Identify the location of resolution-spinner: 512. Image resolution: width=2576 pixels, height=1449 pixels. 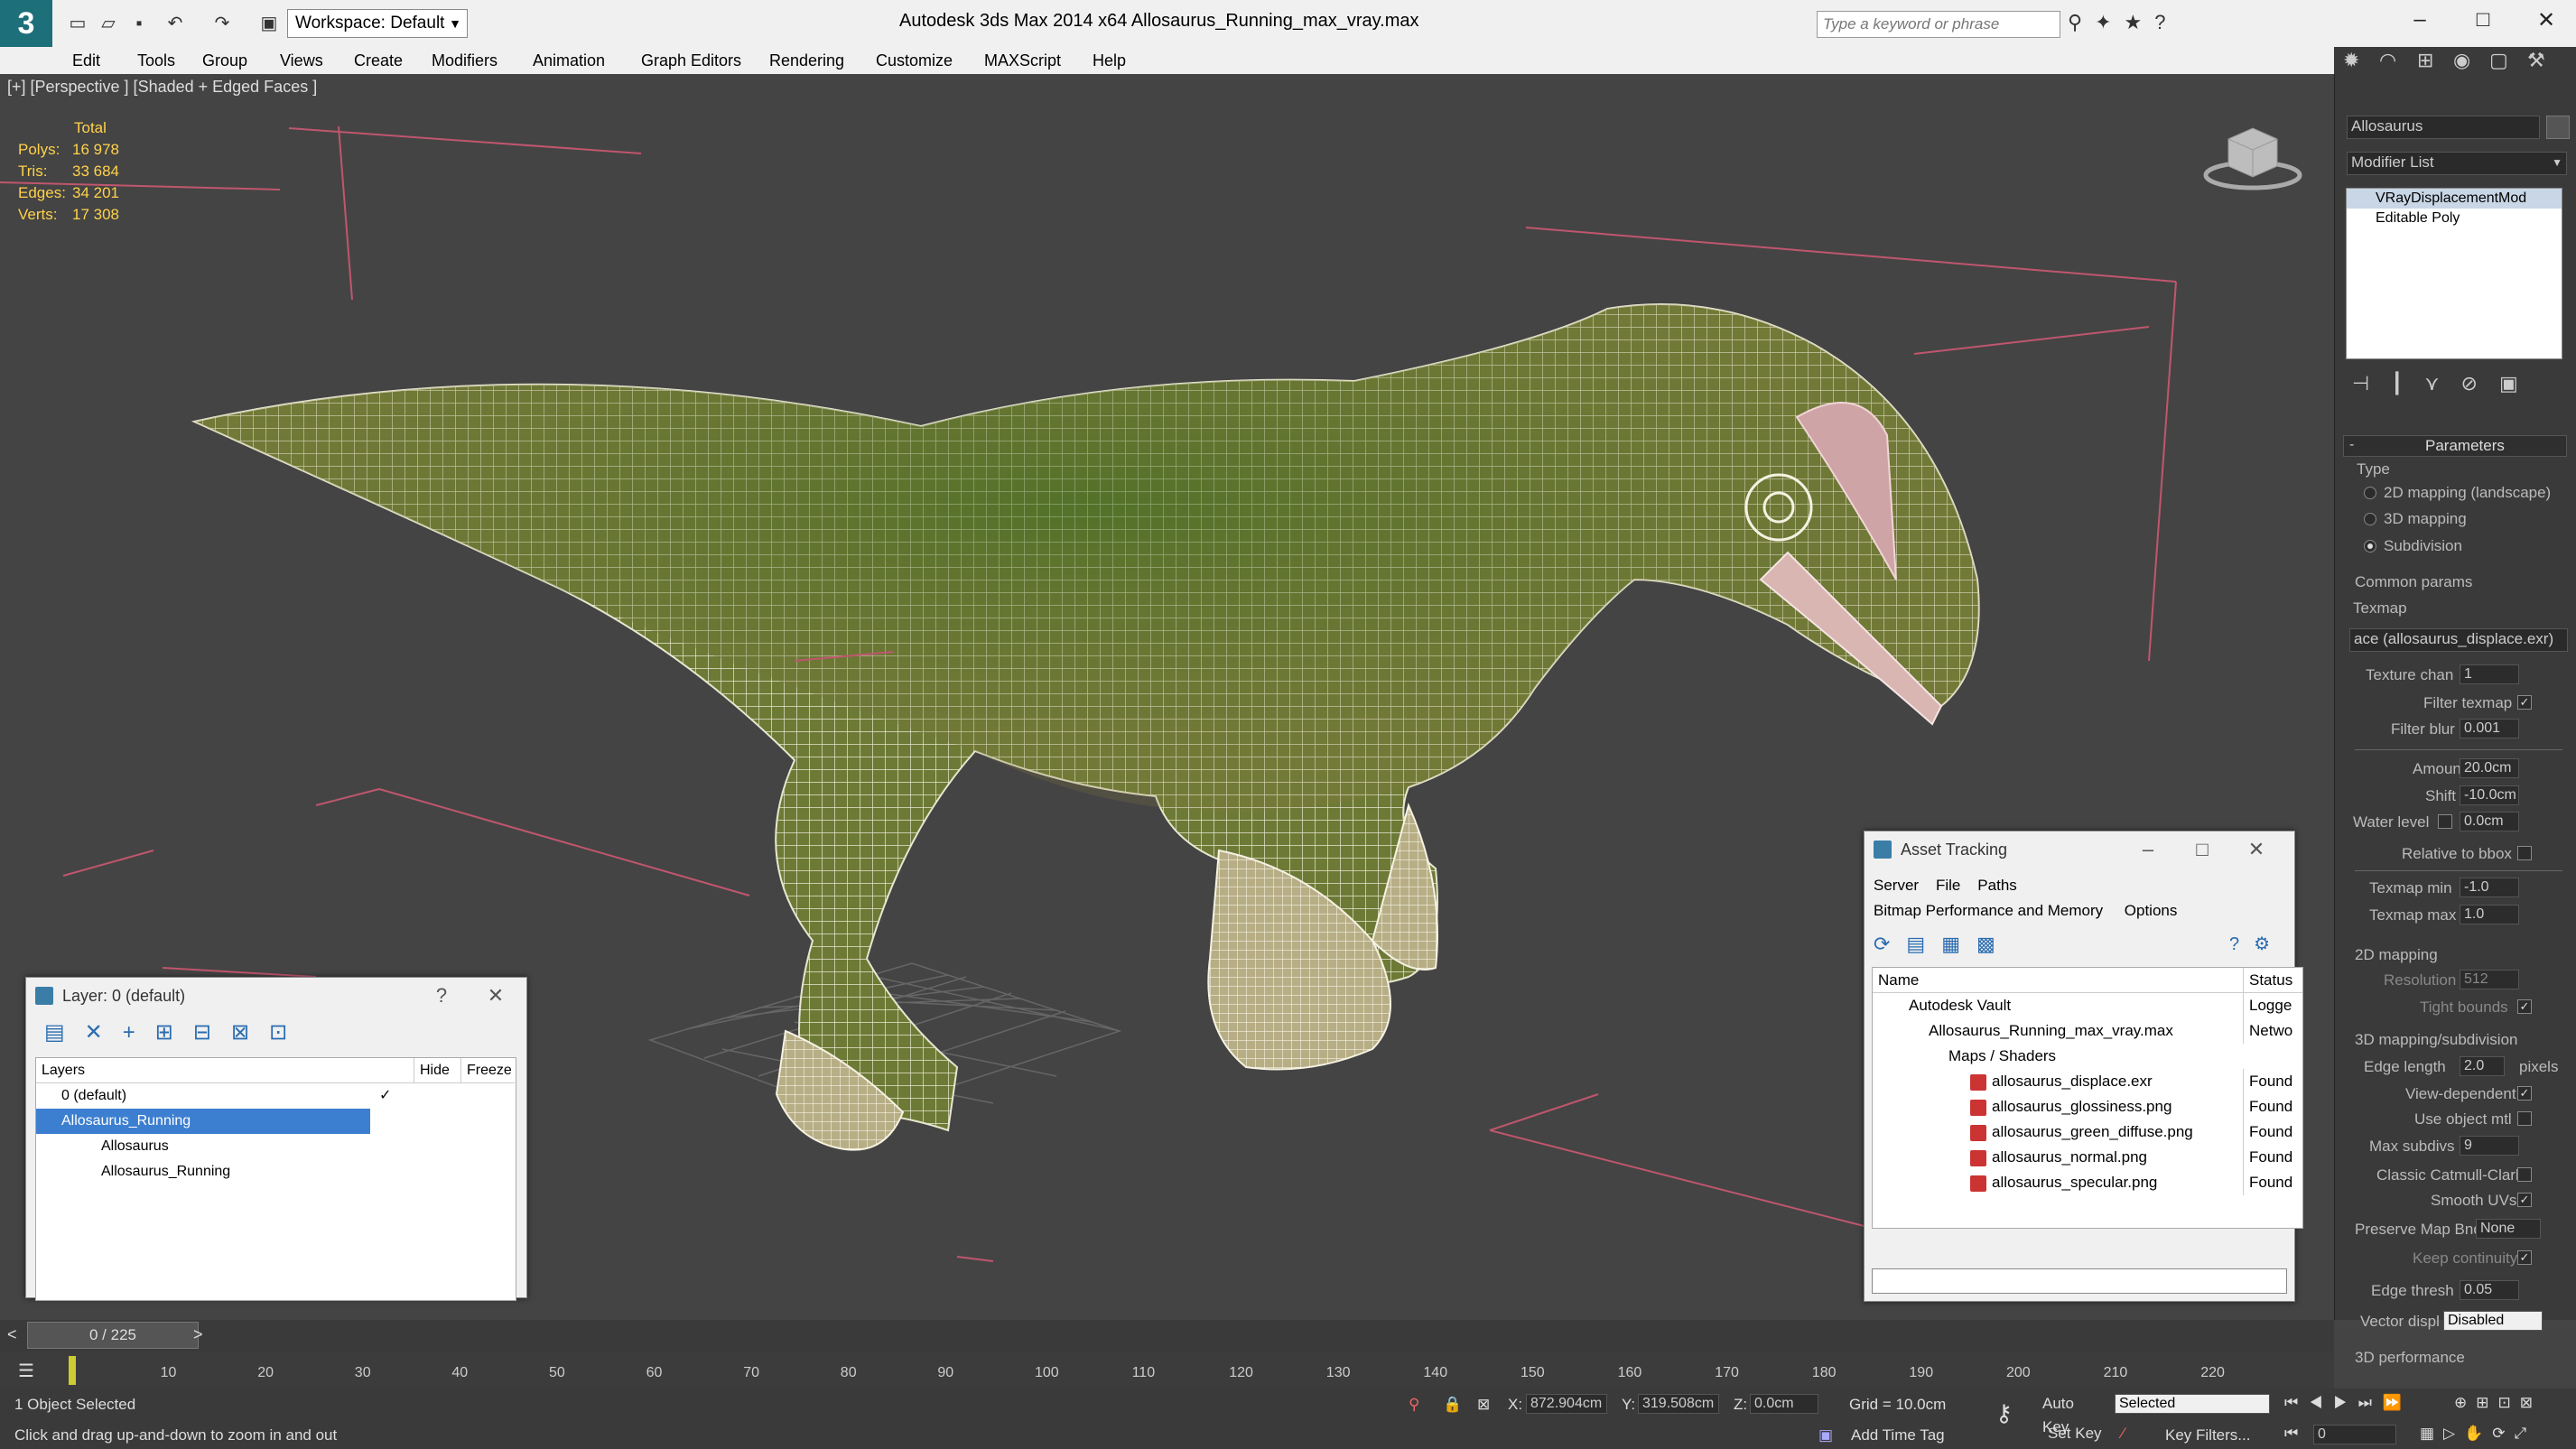
(2489, 979).